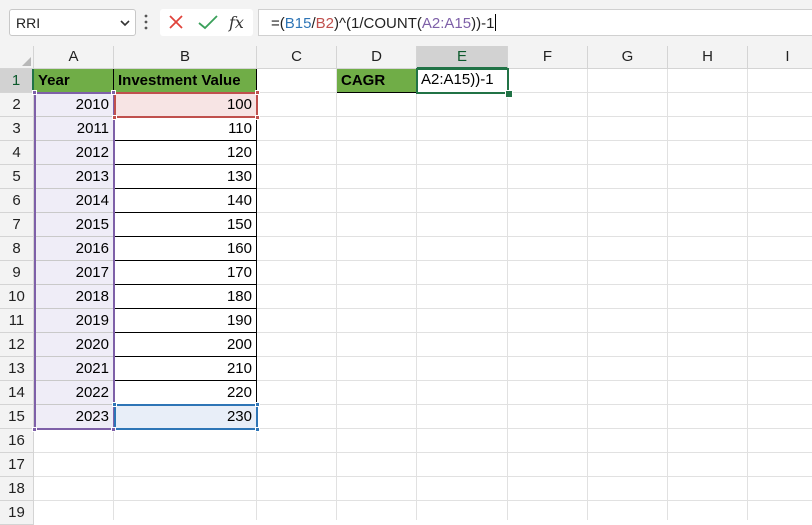 This screenshot has height=525, width=812. Describe the element at coordinates (74, 297) in the screenshot. I see `cell-year: 2018` at that location.